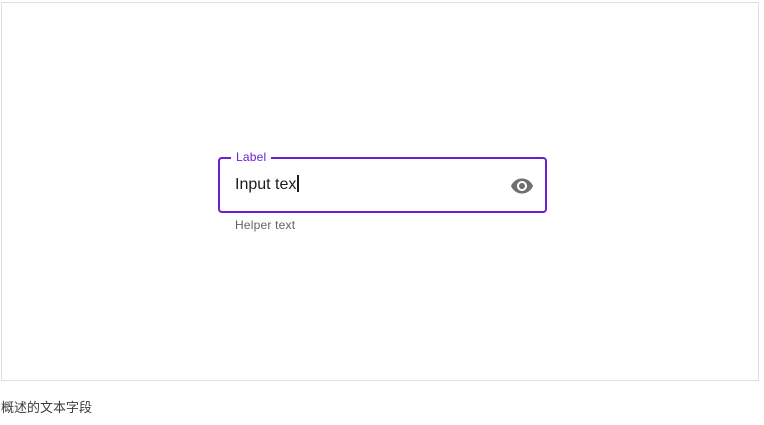 The image size is (764, 425). Describe the element at coordinates (298, 183) in the screenshot. I see `text-cursor` at that location.